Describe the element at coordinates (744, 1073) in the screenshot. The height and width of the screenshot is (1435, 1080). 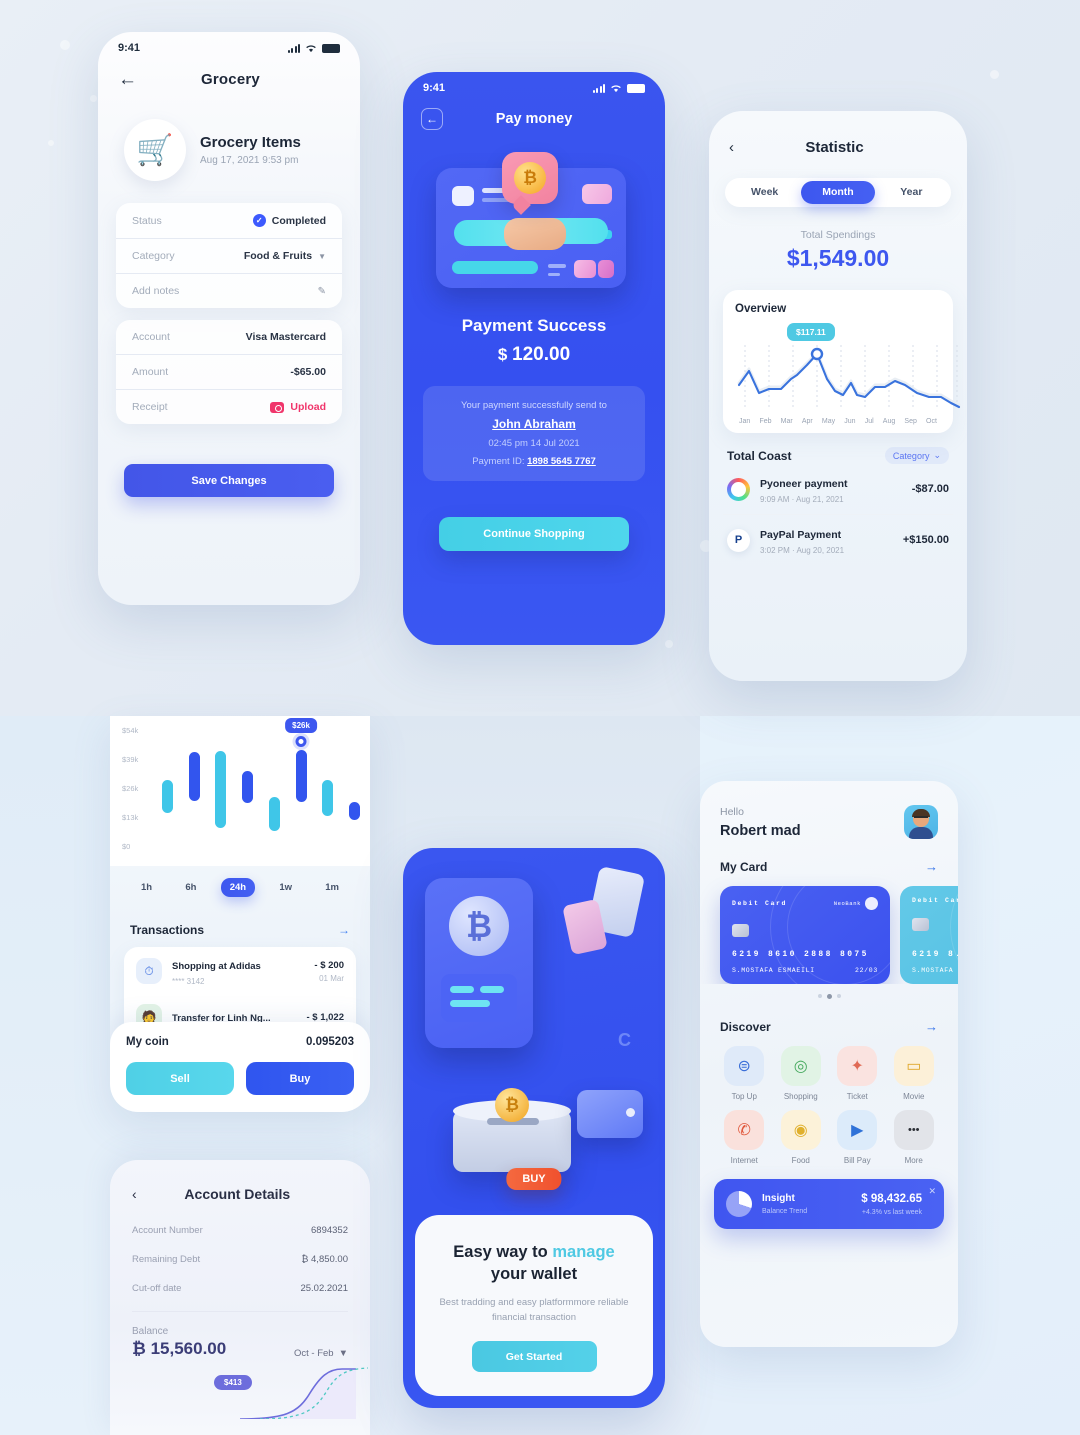
I see `discover-item-top-up: ⊜ Top Up` at that location.